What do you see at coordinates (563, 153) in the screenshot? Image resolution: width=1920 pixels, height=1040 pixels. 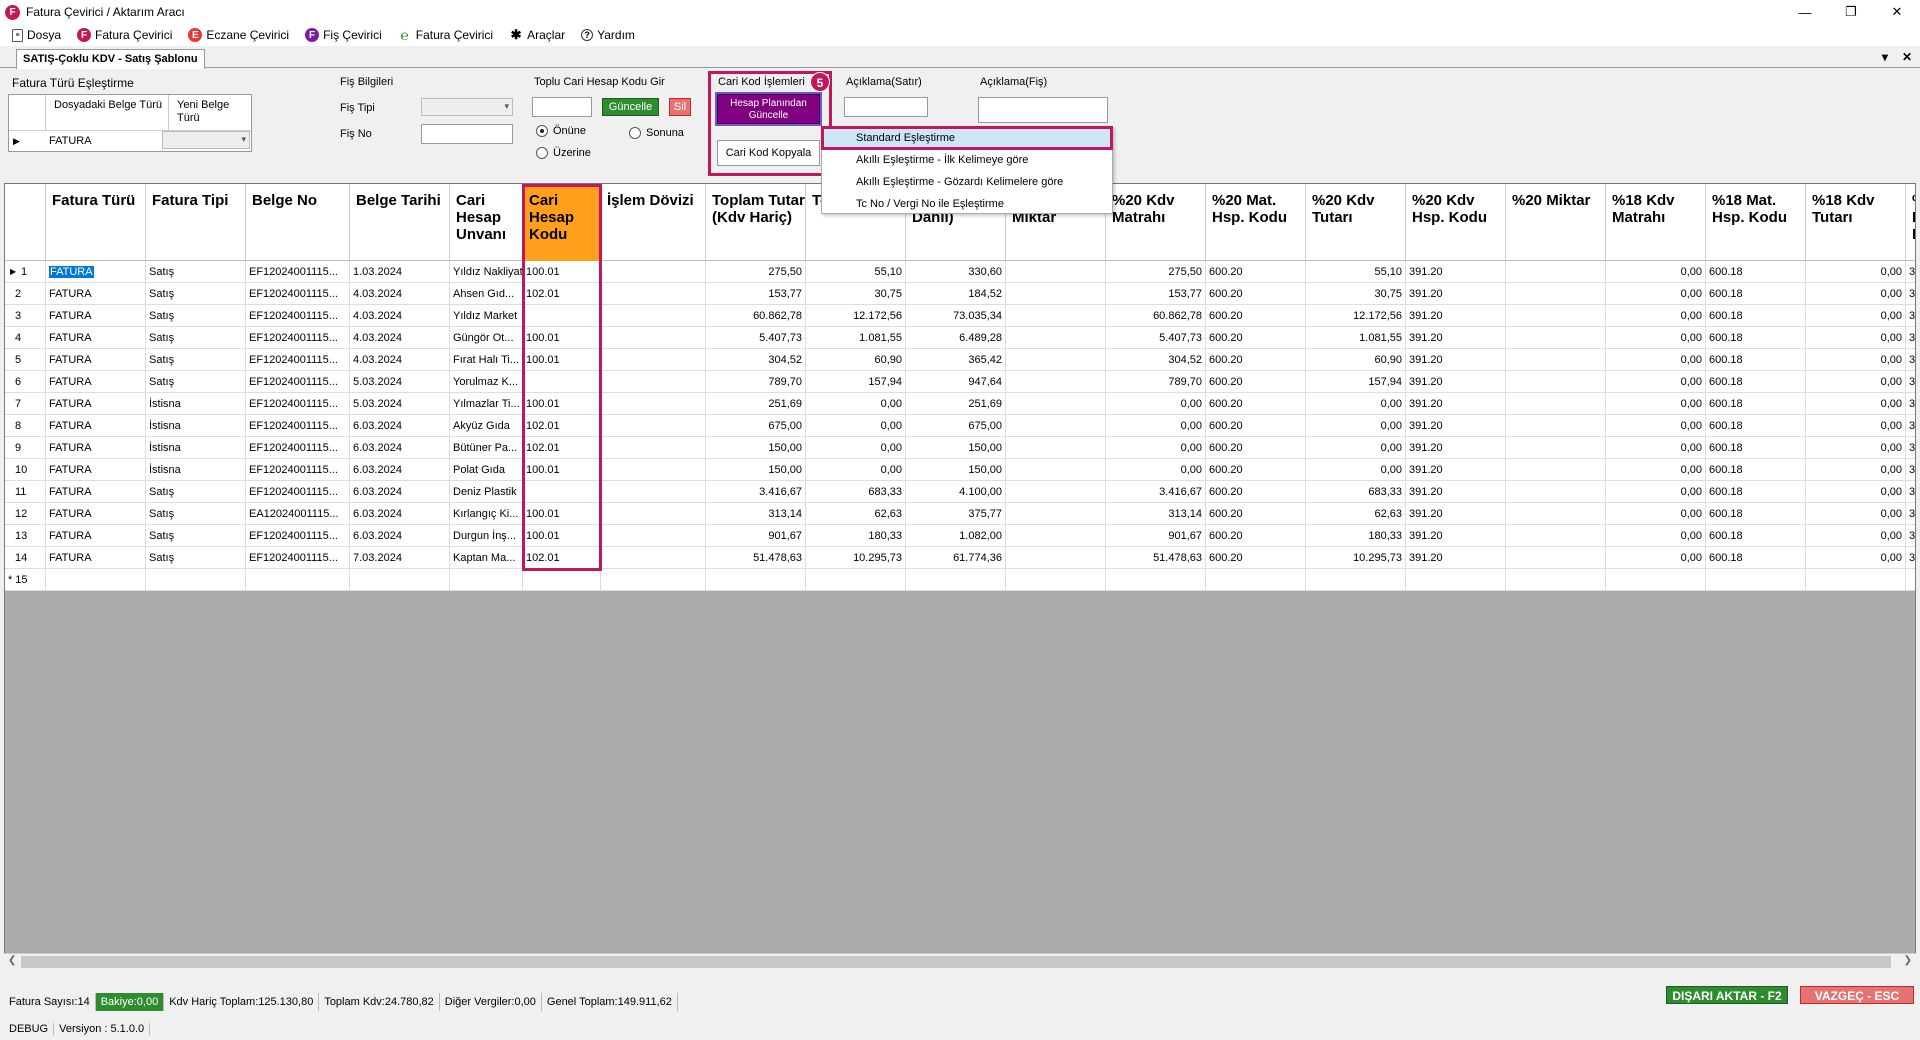 I see `radio-uzerine: Üzerine` at bounding box center [563, 153].